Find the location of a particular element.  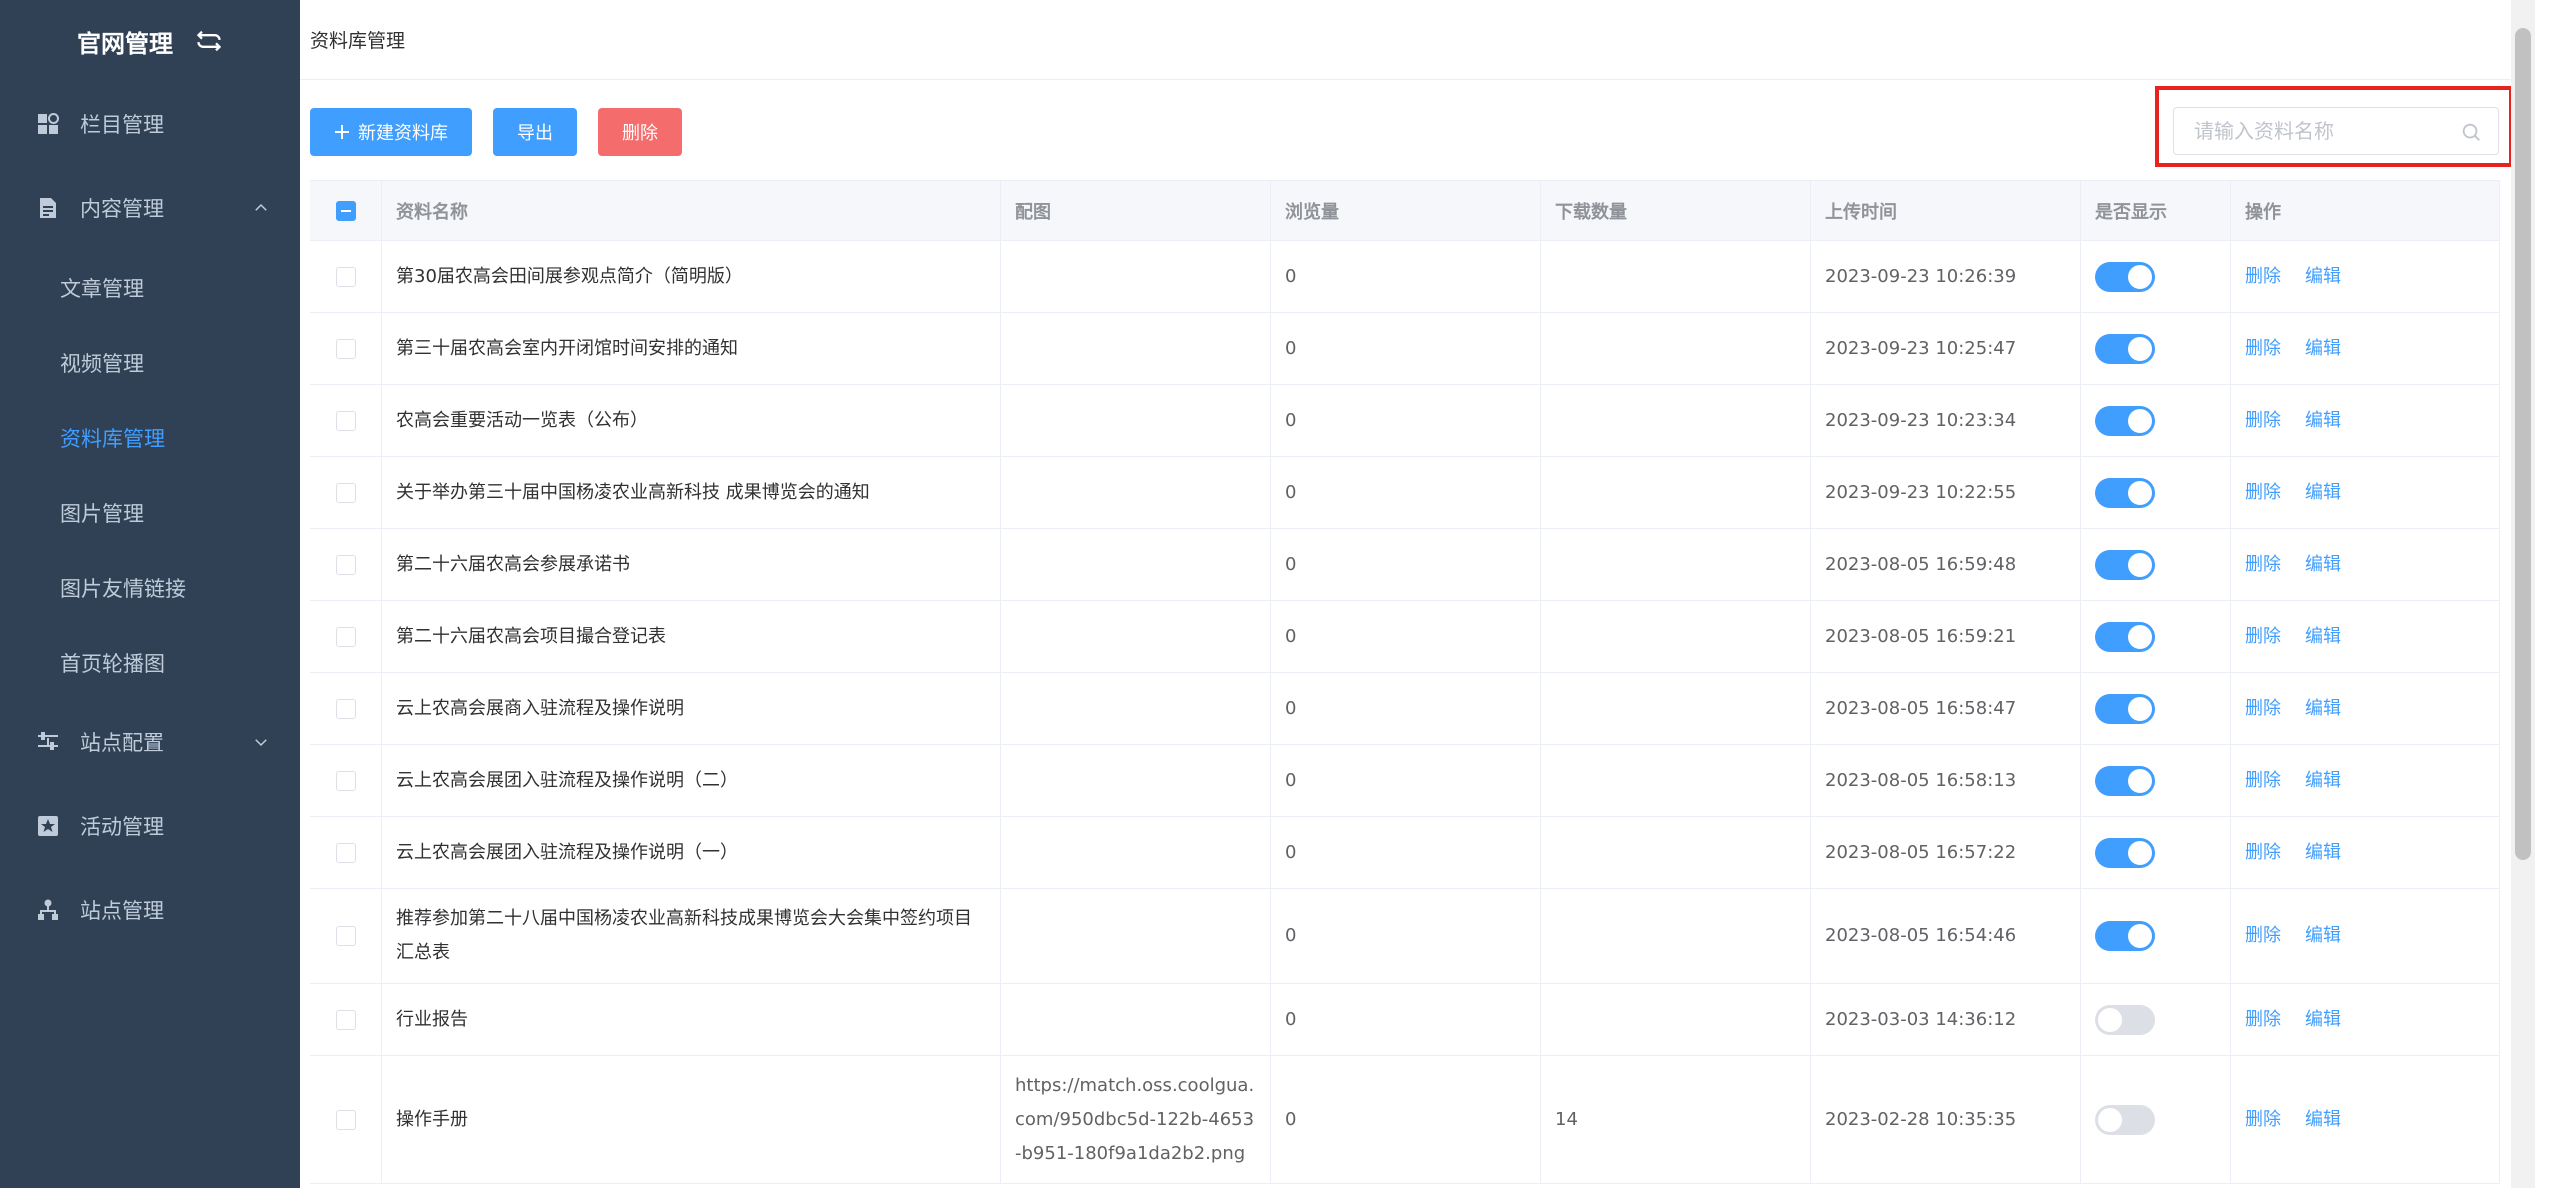

select-all-checkbox is located at coordinates (345, 210).